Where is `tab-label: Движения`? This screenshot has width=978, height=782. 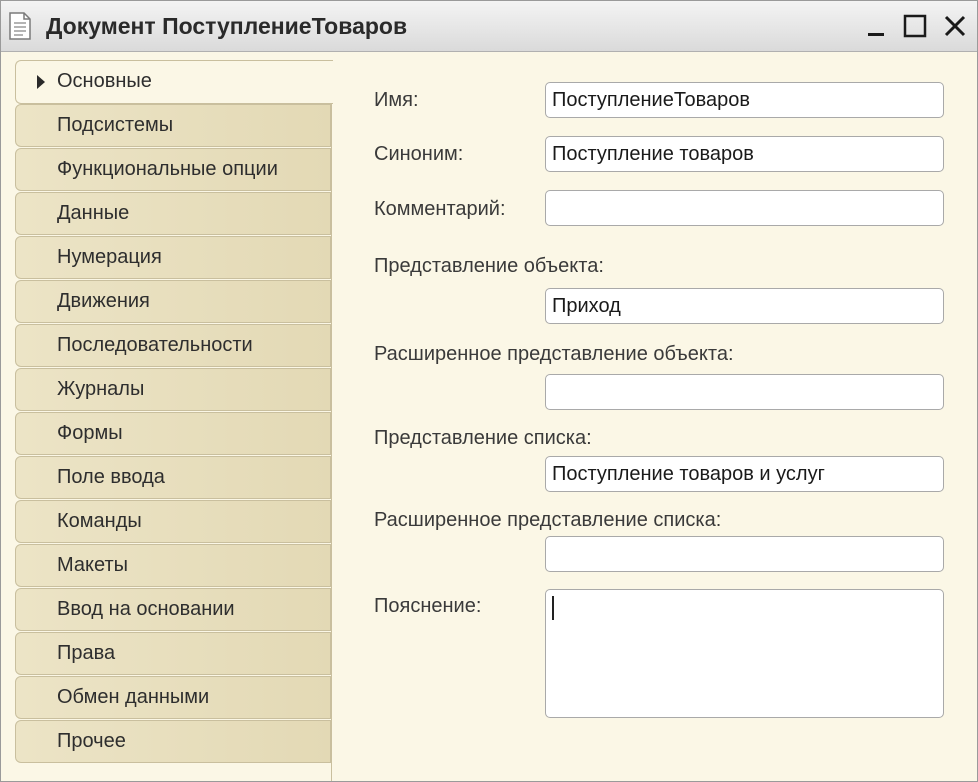
tab-label: Движения is located at coordinates (103, 301).